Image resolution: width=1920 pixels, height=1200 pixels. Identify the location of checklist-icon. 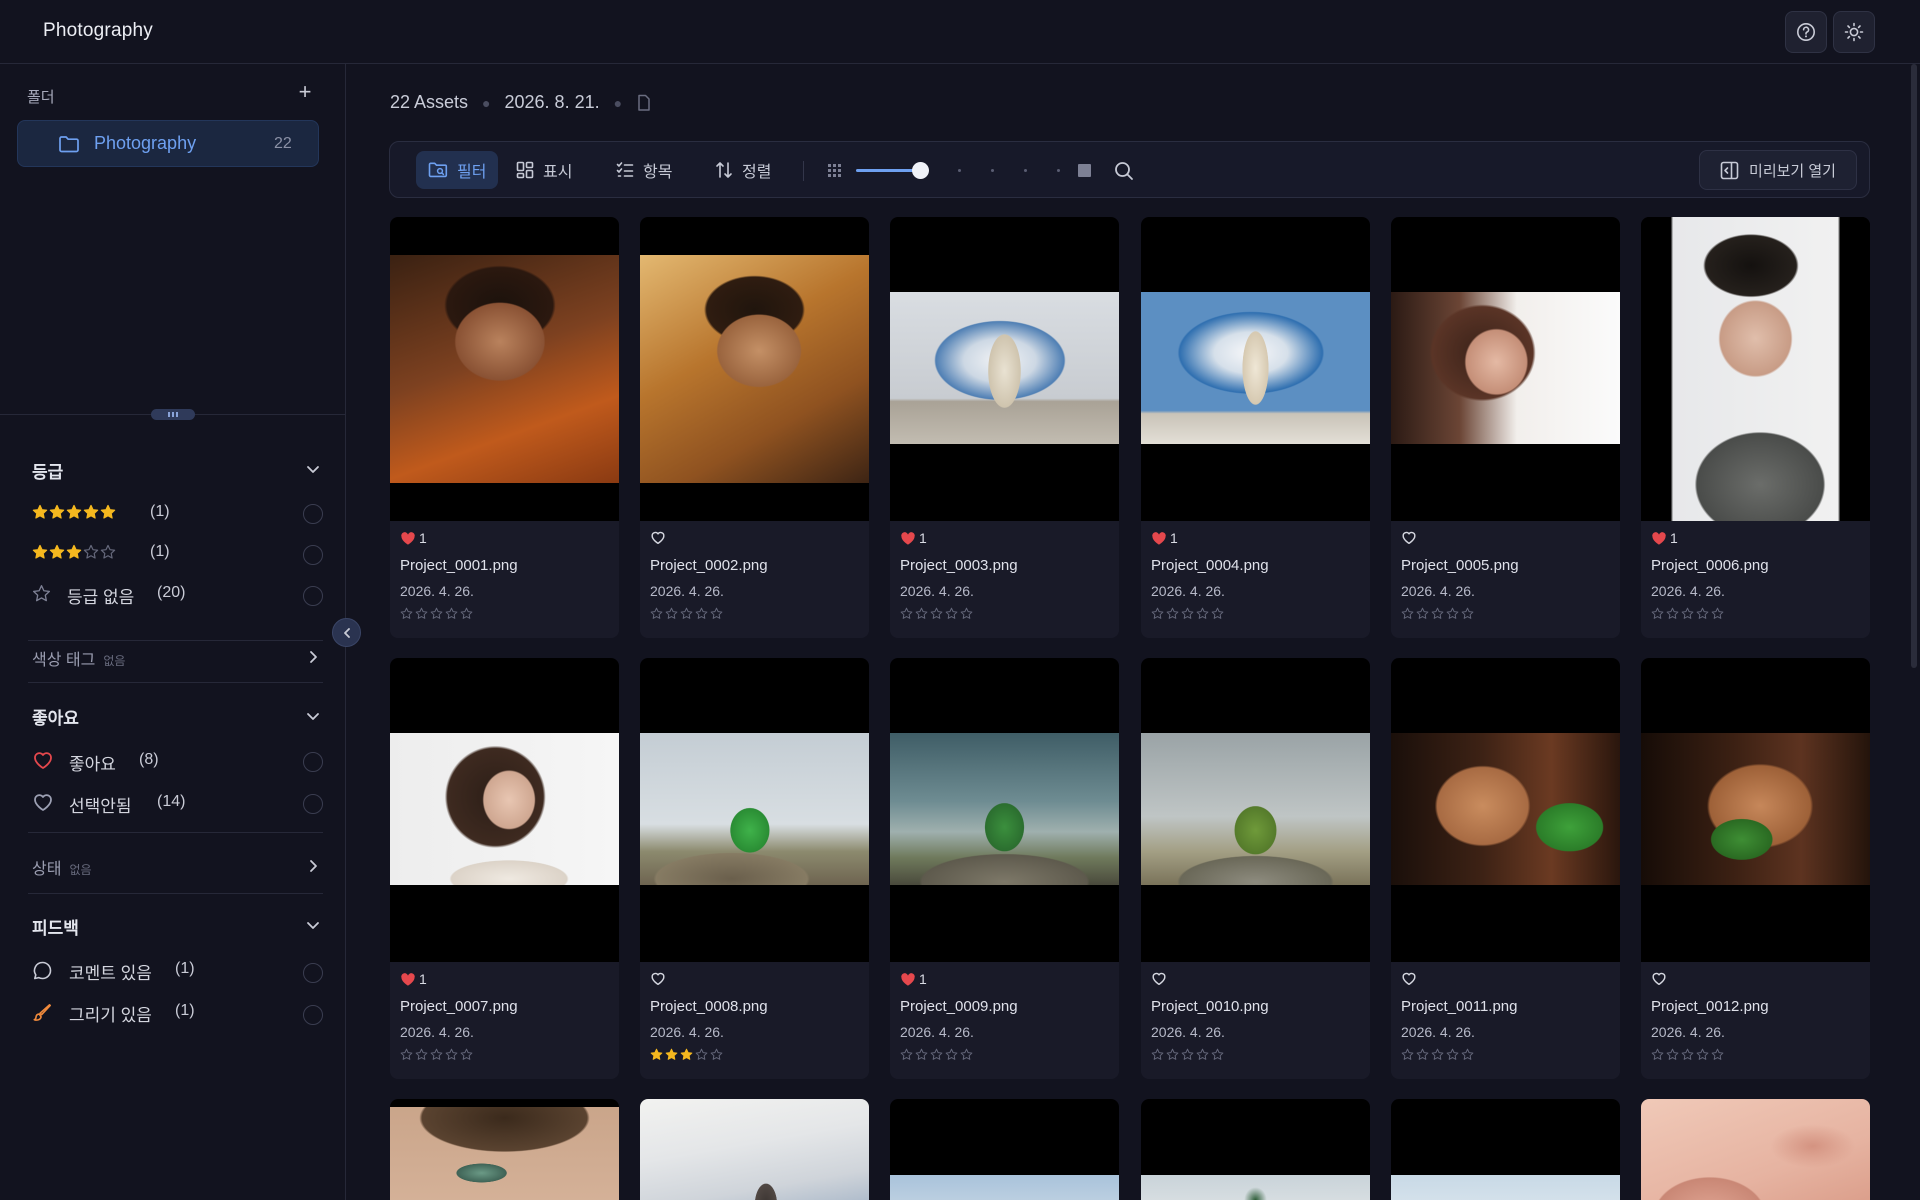
(625, 169).